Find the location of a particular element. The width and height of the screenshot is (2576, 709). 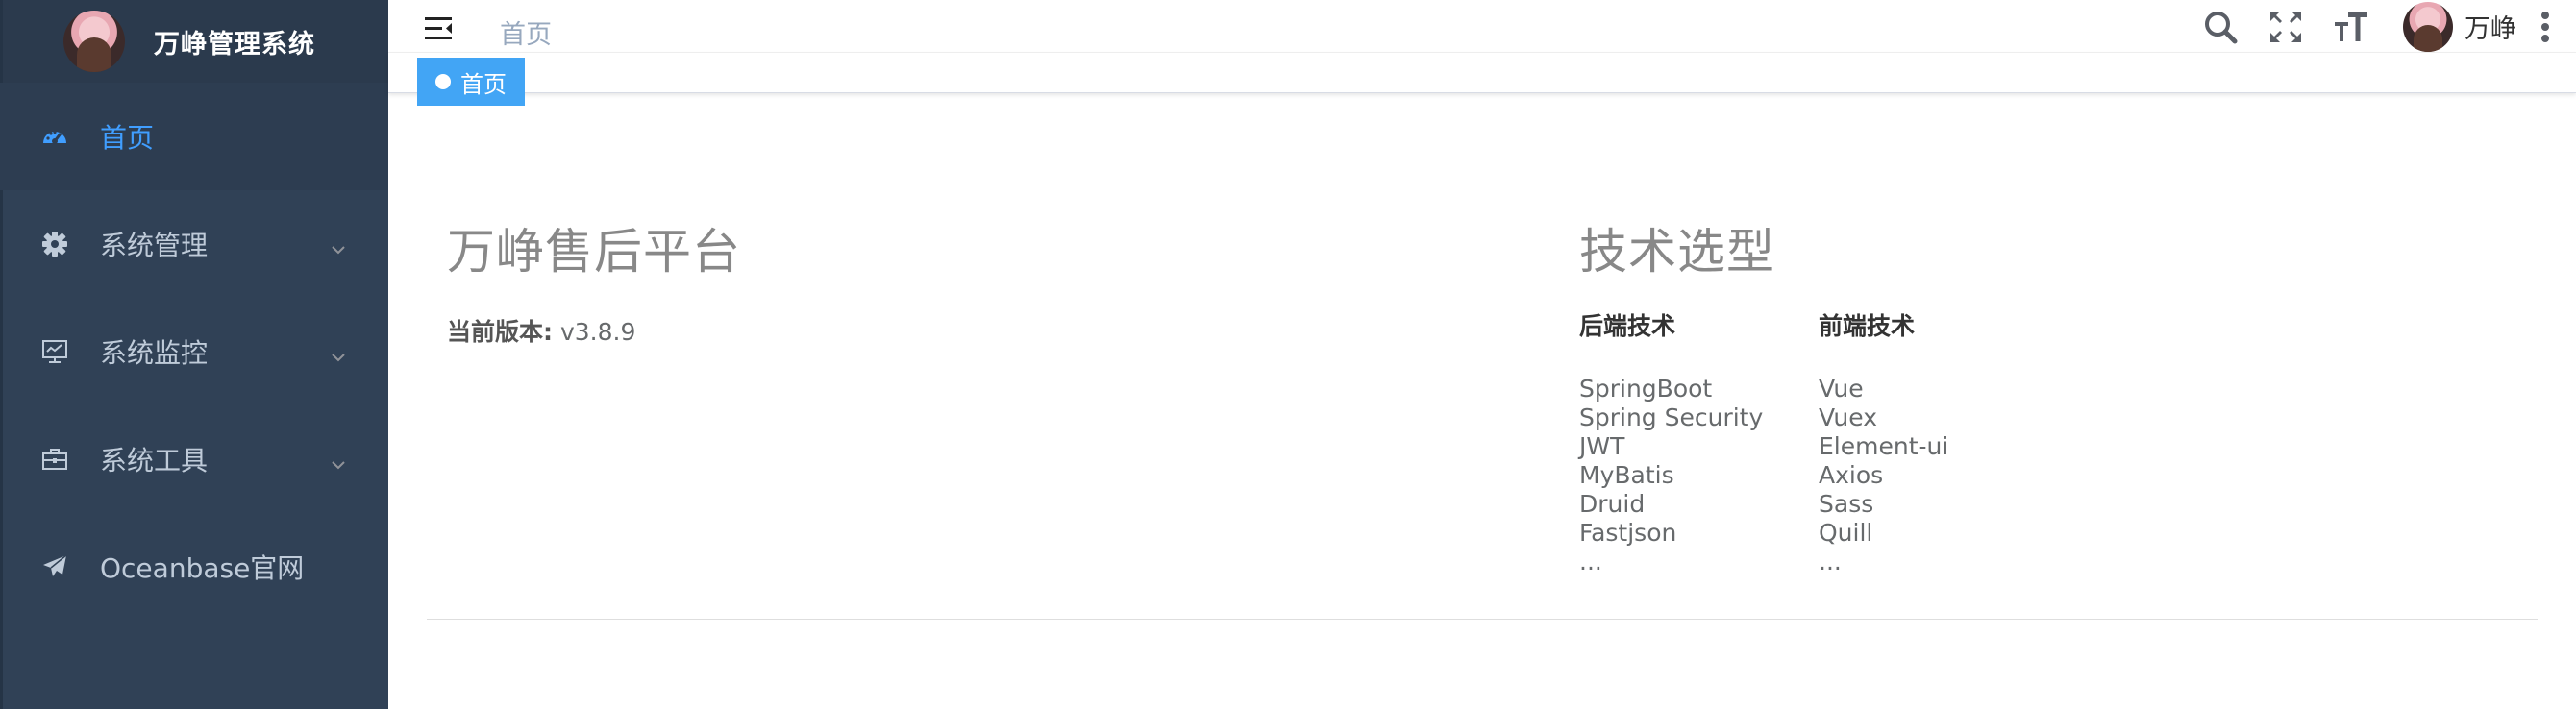

tag-home: 首页 is located at coordinates (471, 82).